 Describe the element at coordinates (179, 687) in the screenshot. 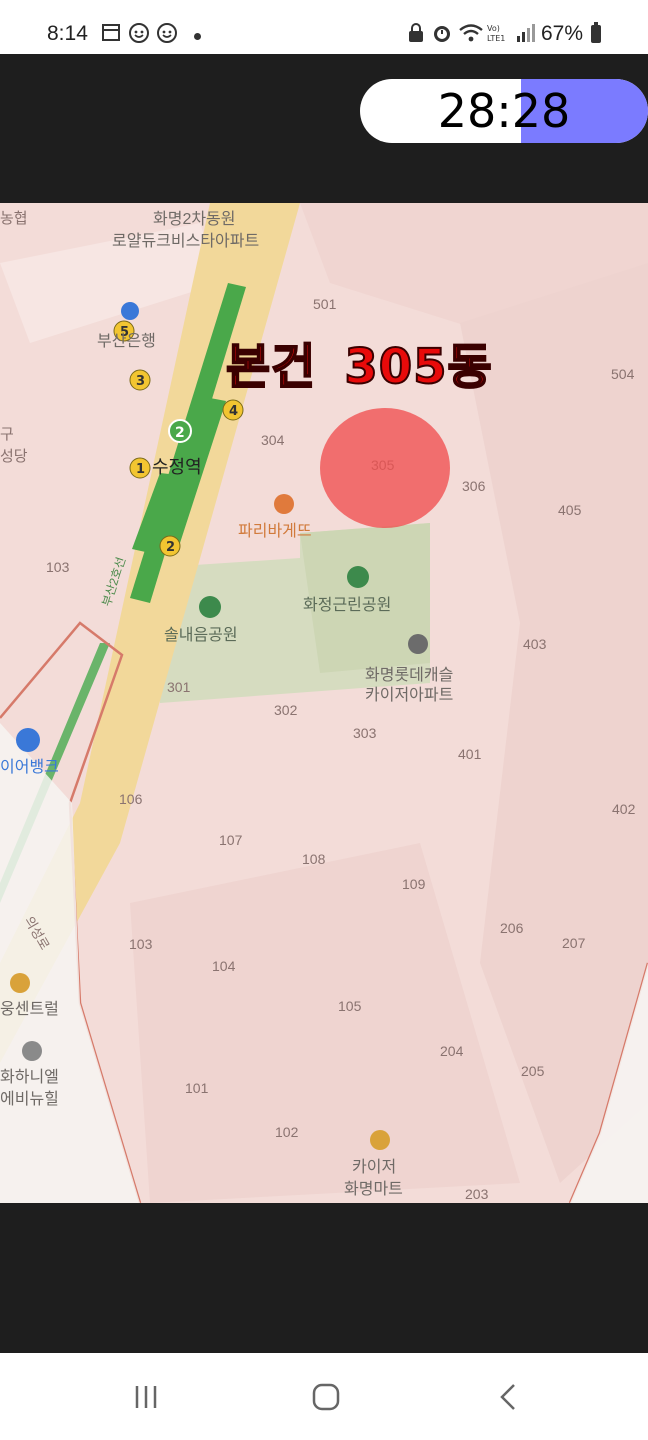

I see `bldg-301: 301` at that location.